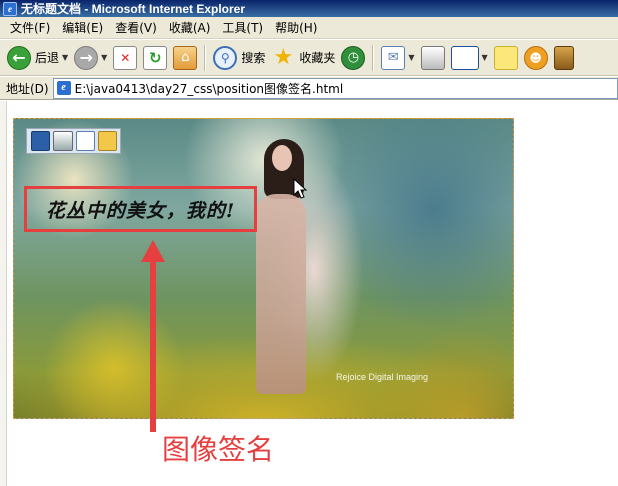  Describe the element at coordinates (153, 336) in the screenshot. I see `annotation-arrow` at that location.